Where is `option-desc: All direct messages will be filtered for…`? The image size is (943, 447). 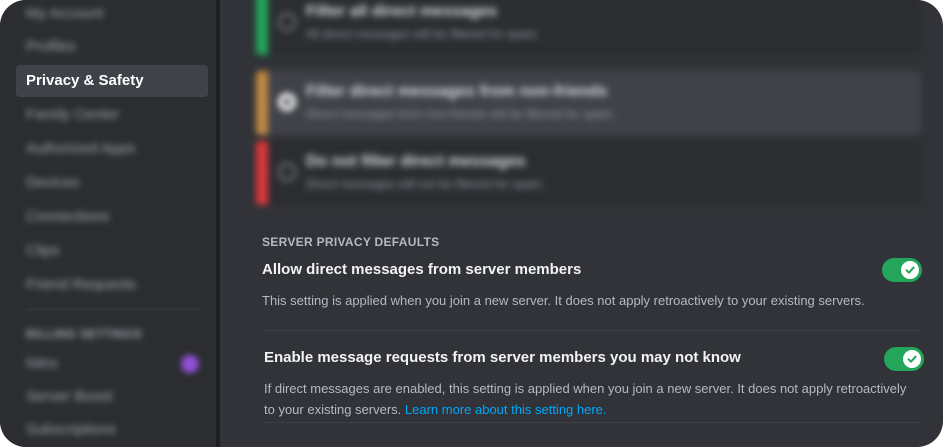
option-desc: All direct messages will be filtered for… is located at coordinates (423, 34).